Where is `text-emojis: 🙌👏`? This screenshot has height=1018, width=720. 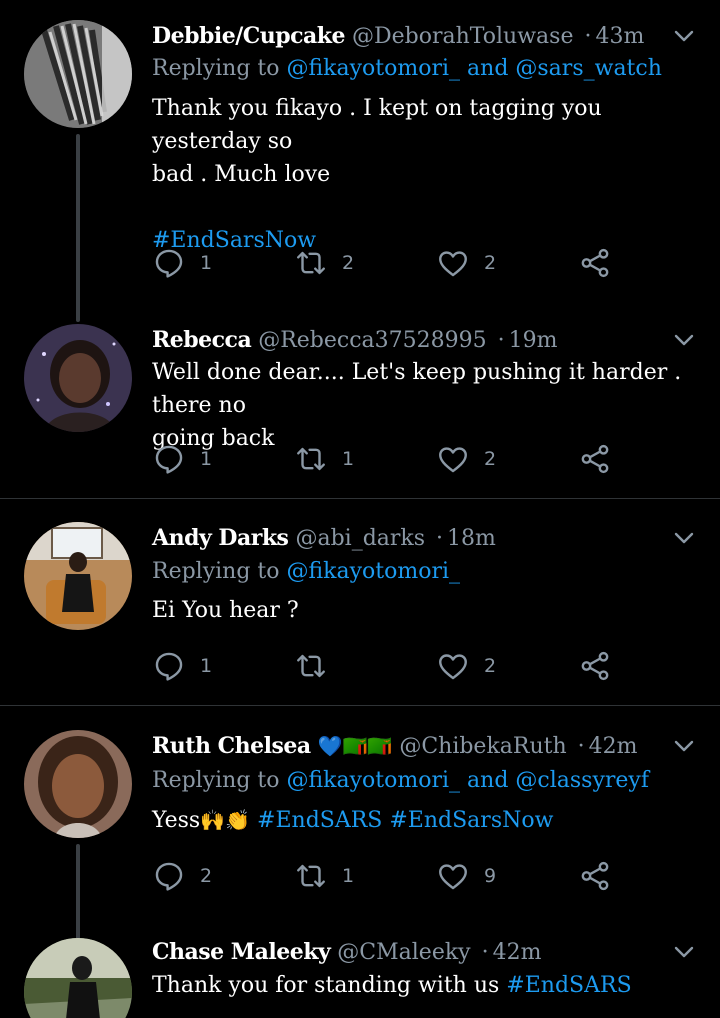 text-emojis: 🙌👏 is located at coordinates (225, 820).